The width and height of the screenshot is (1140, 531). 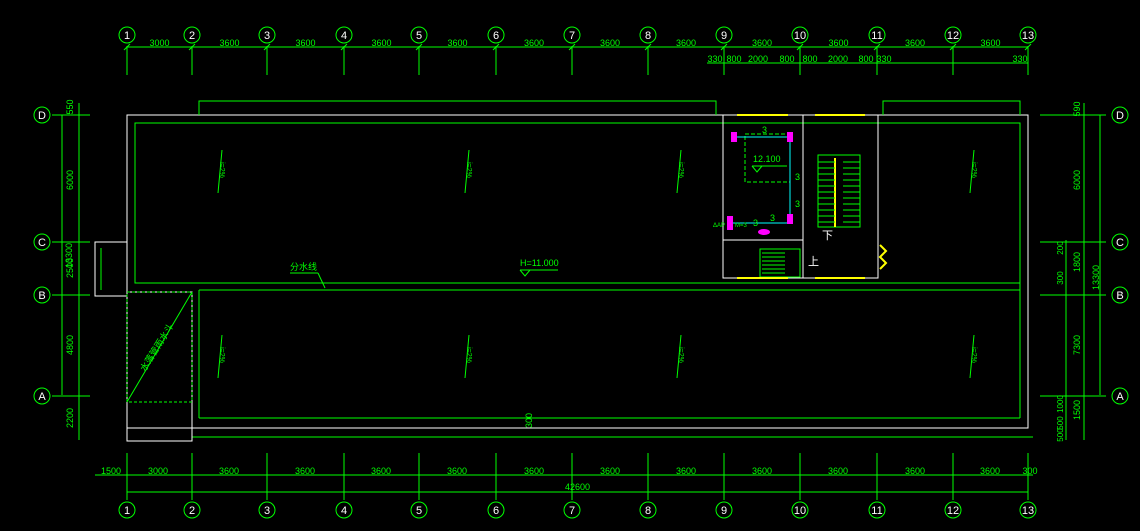 What do you see at coordinates (192, 36) in the screenshot?
I see `axis-label-top: 2` at bounding box center [192, 36].